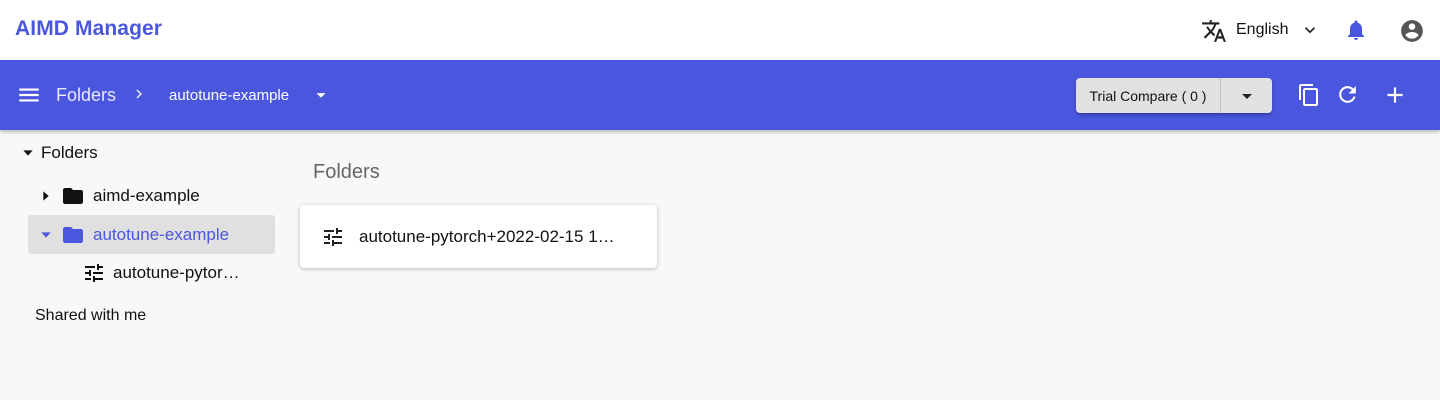 The height and width of the screenshot is (400, 1440). What do you see at coordinates (139, 94) in the screenshot?
I see `chevron-right-icon` at bounding box center [139, 94].